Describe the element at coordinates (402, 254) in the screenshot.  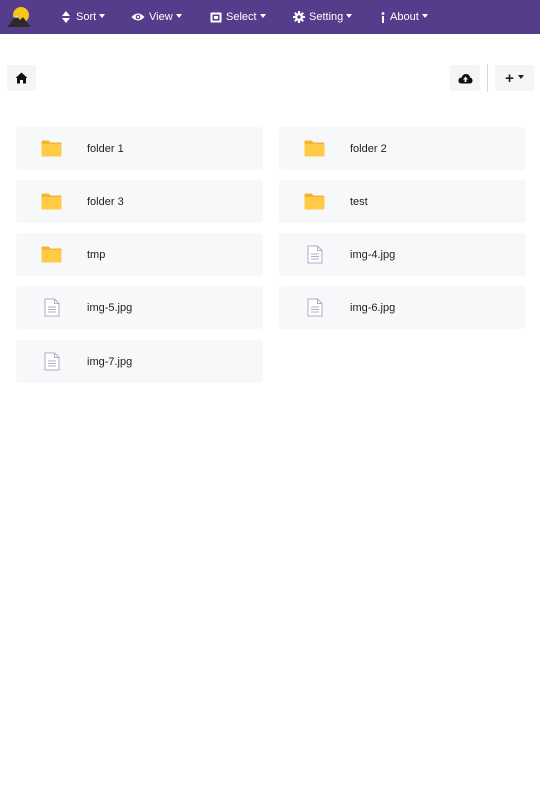
I see `file-item: img-4.jpg` at that location.